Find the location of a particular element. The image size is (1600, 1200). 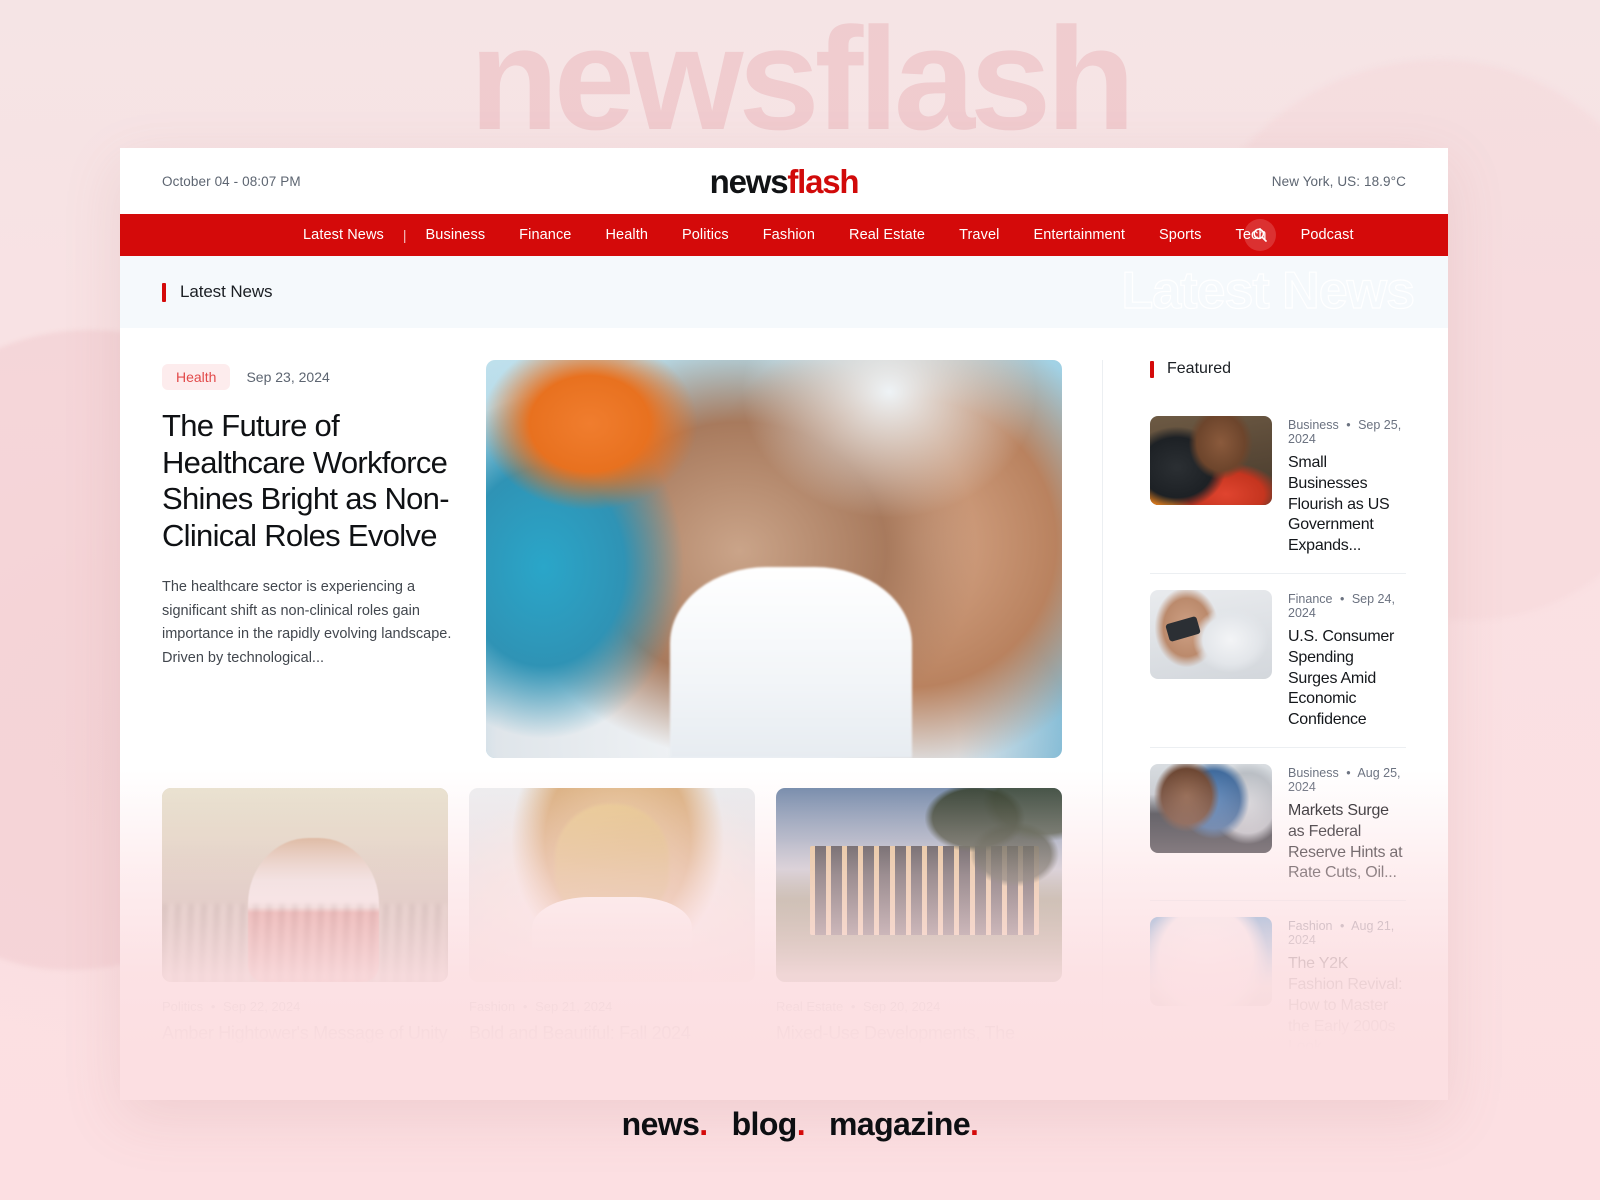

featured-meta: Fashion • Aug 21, 2024 is located at coordinates (1347, 933).